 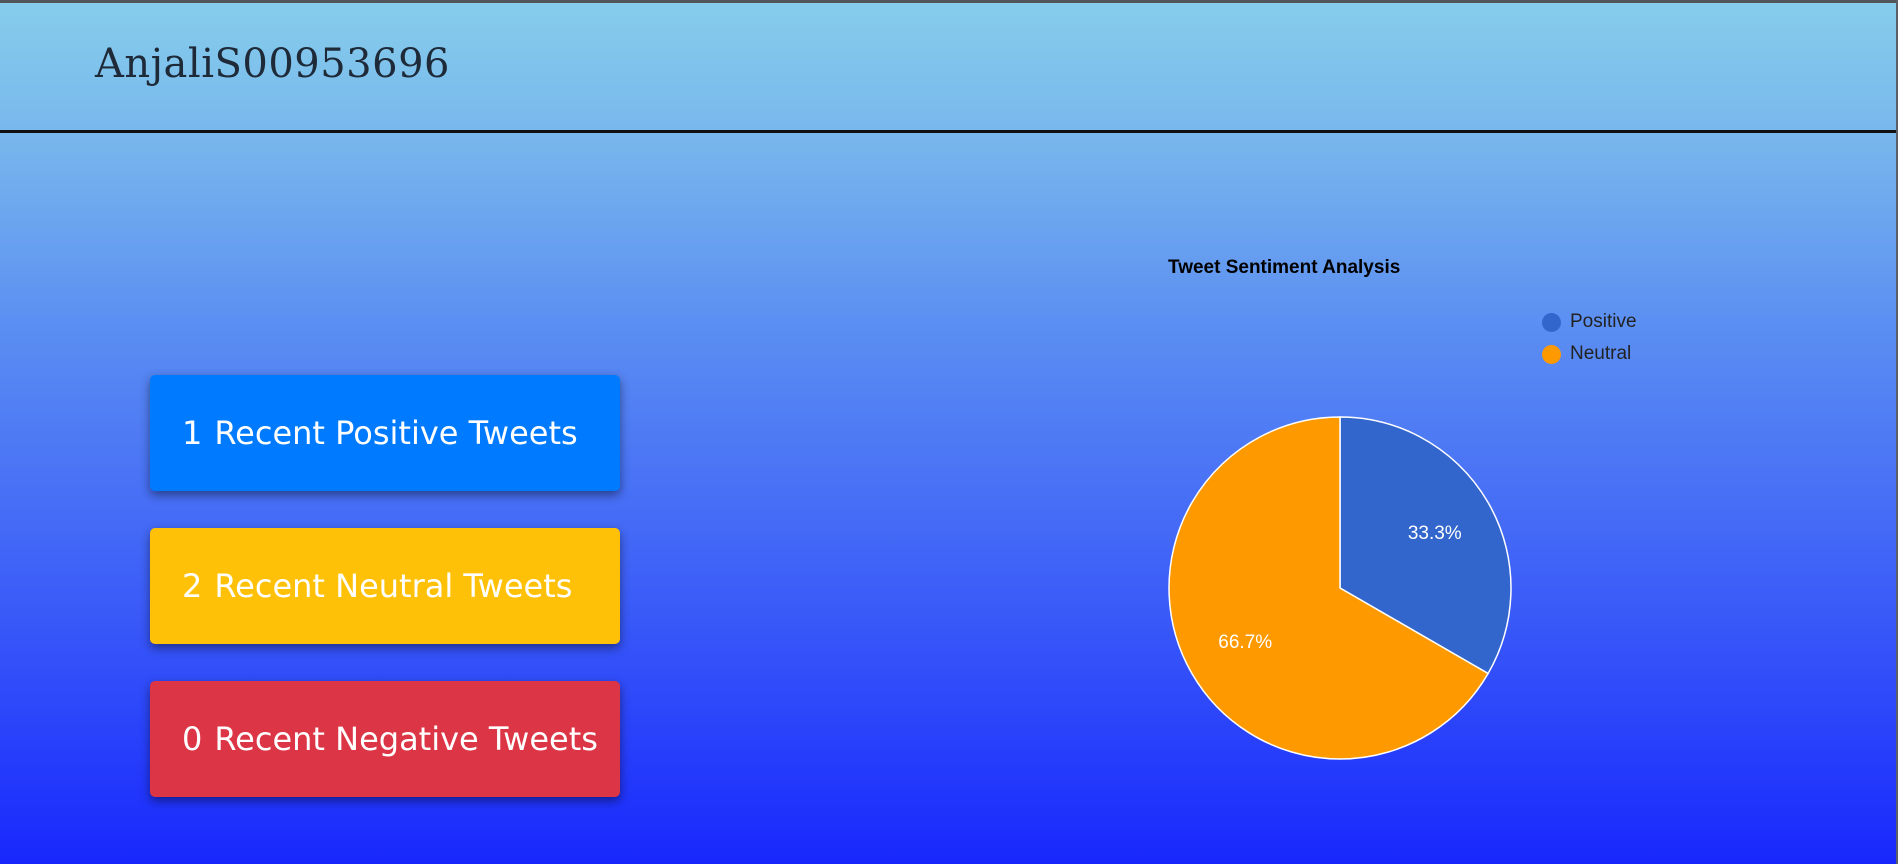 I want to click on negative-label: Recent Negative Tweets, so click(x=406, y=739).